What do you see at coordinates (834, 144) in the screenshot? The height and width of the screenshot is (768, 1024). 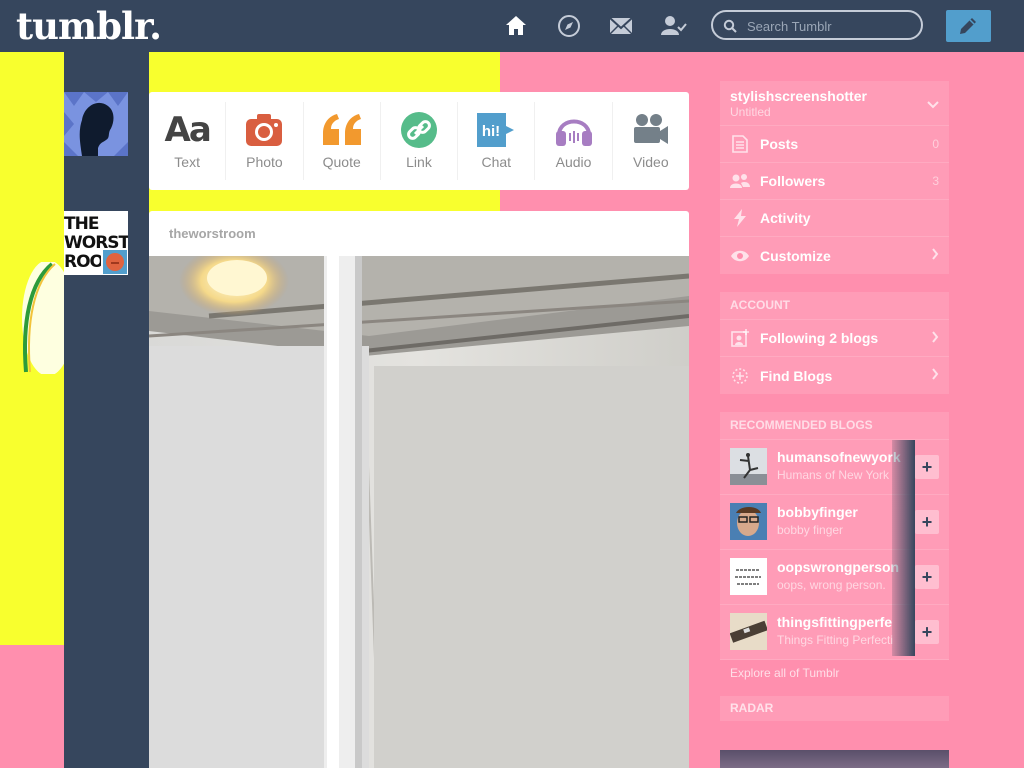 I see `sidebar-item-posts: Posts 0` at bounding box center [834, 144].